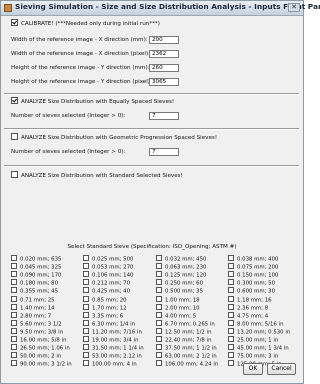 Image resolution: width=320 pixels, height=384 pixels. Describe the element at coordinates (38, 340) in the screenshot. I see `sieve-option: 16.00 mm; 5/8 in` at that location.